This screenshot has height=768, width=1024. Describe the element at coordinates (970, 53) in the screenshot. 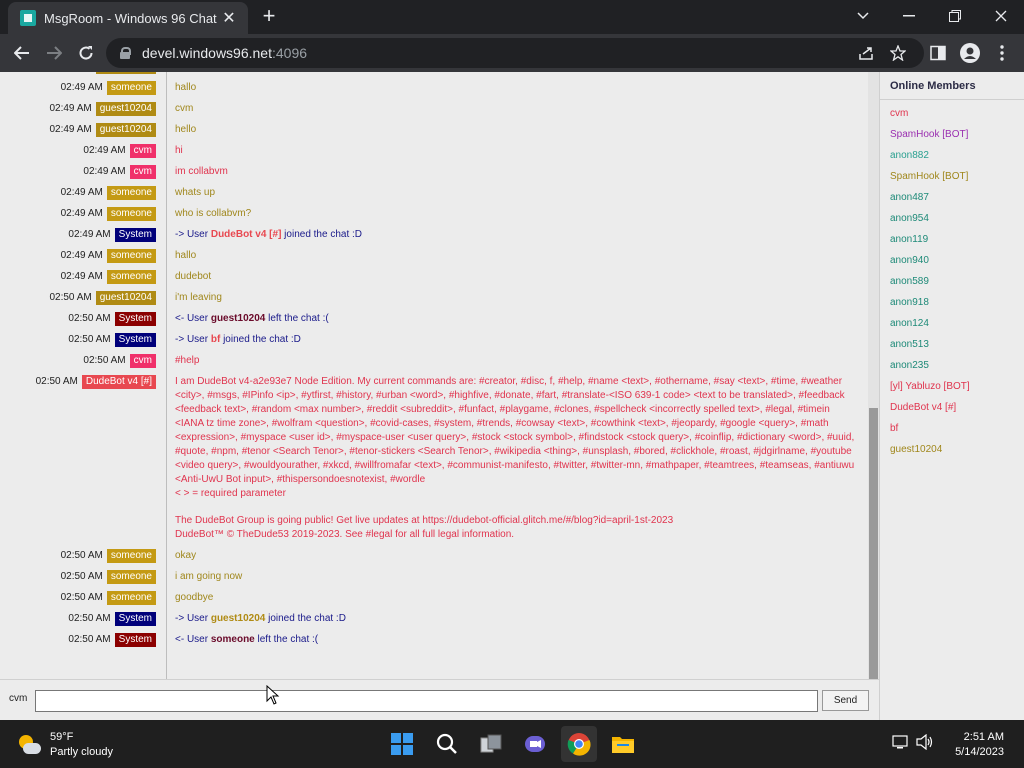

I see `profile-avatar-icon` at that location.